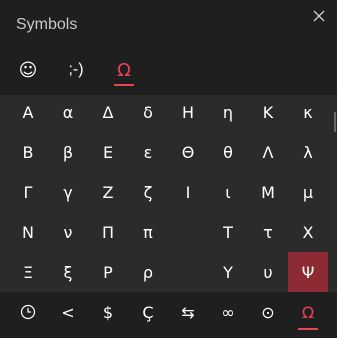 The image size is (337, 338). I want to click on category-arrows-button: ⇆, so click(188, 312).